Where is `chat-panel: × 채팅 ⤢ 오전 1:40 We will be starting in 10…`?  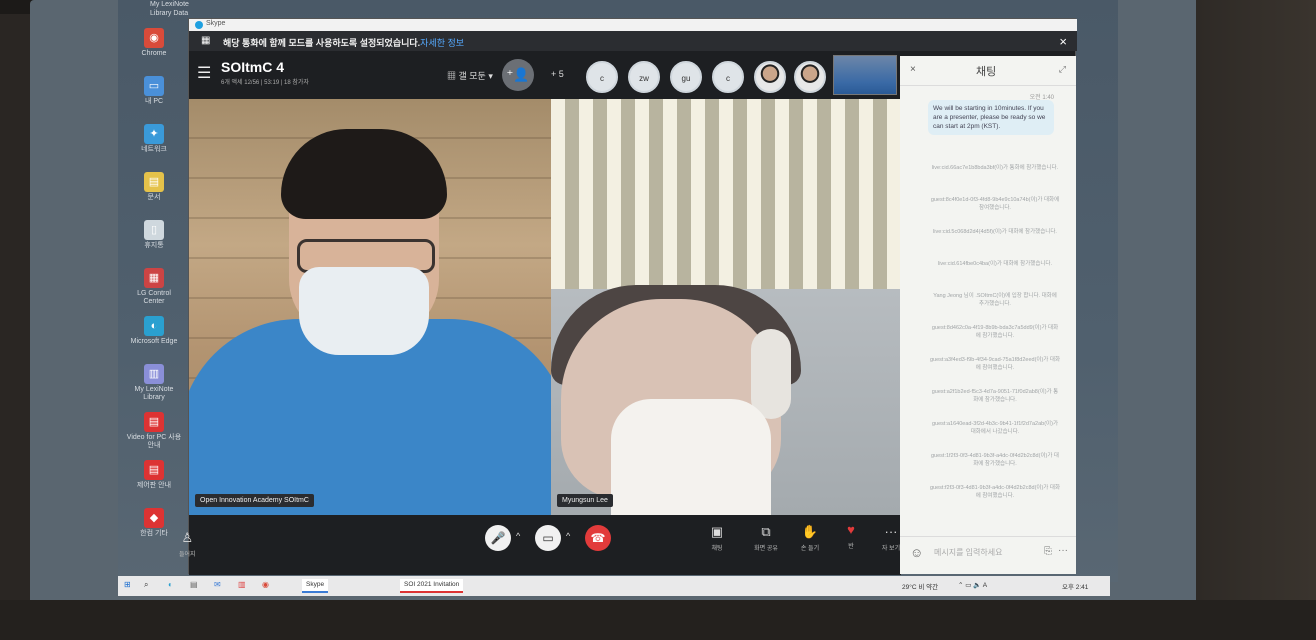
chat-panel: × 채팅 ⤢ 오전 1:40 We will be starting in 10… is located at coordinates (988, 315).